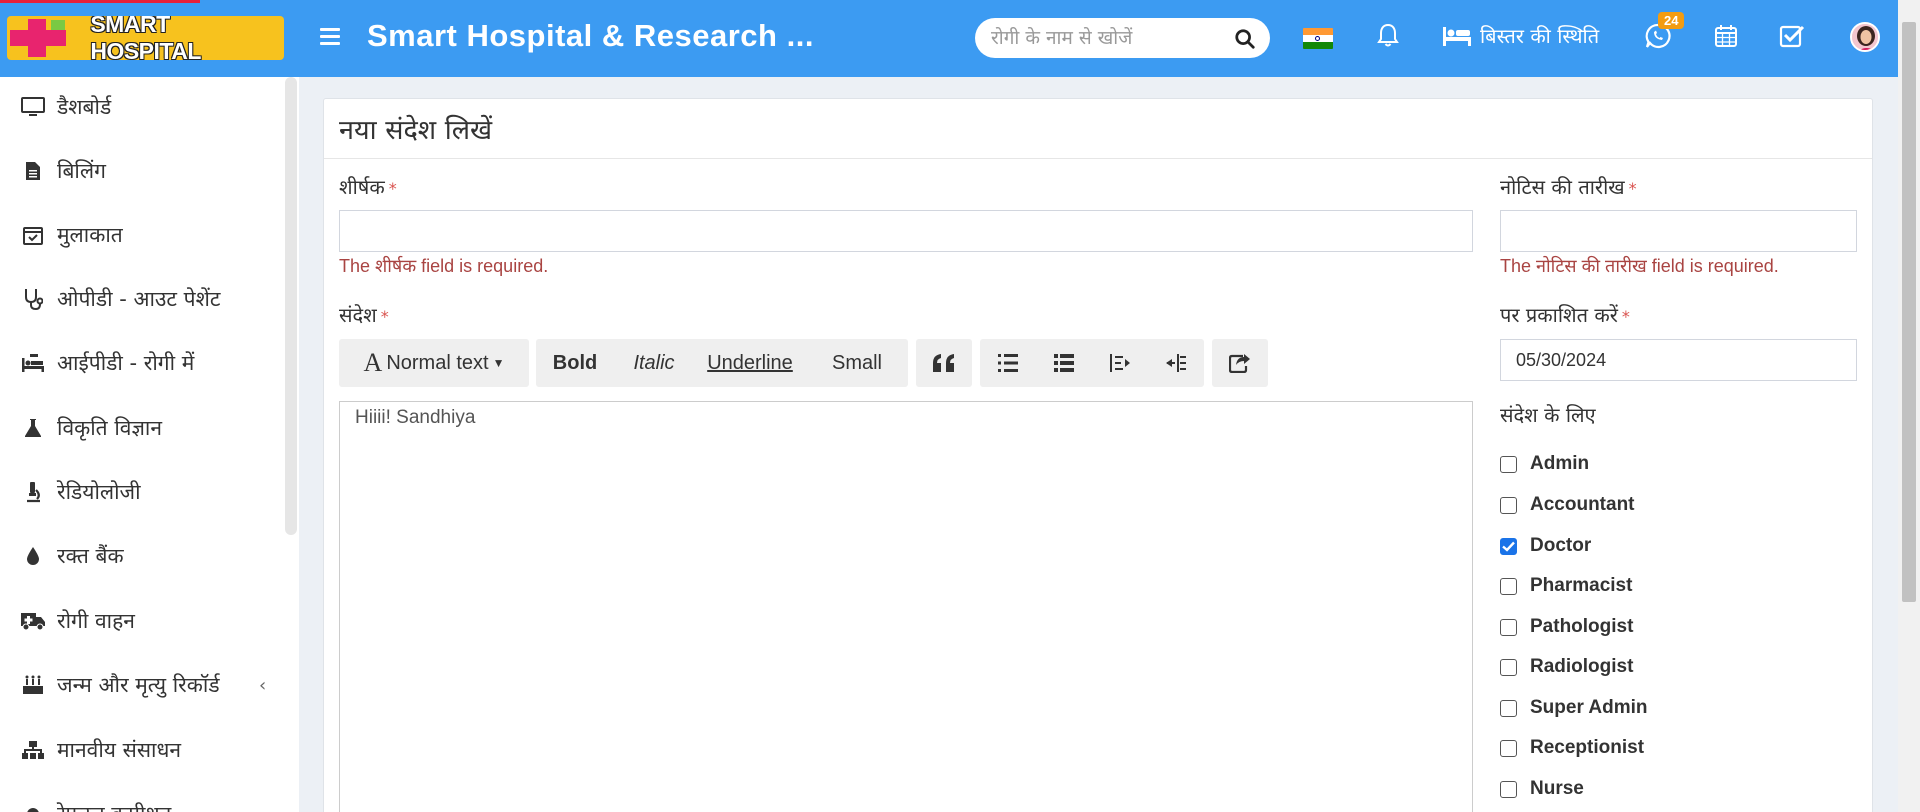  What do you see at coordinates (1678, 360) in the screenshot?
I see `publish-on-input` at bounding box center [1678, 360].